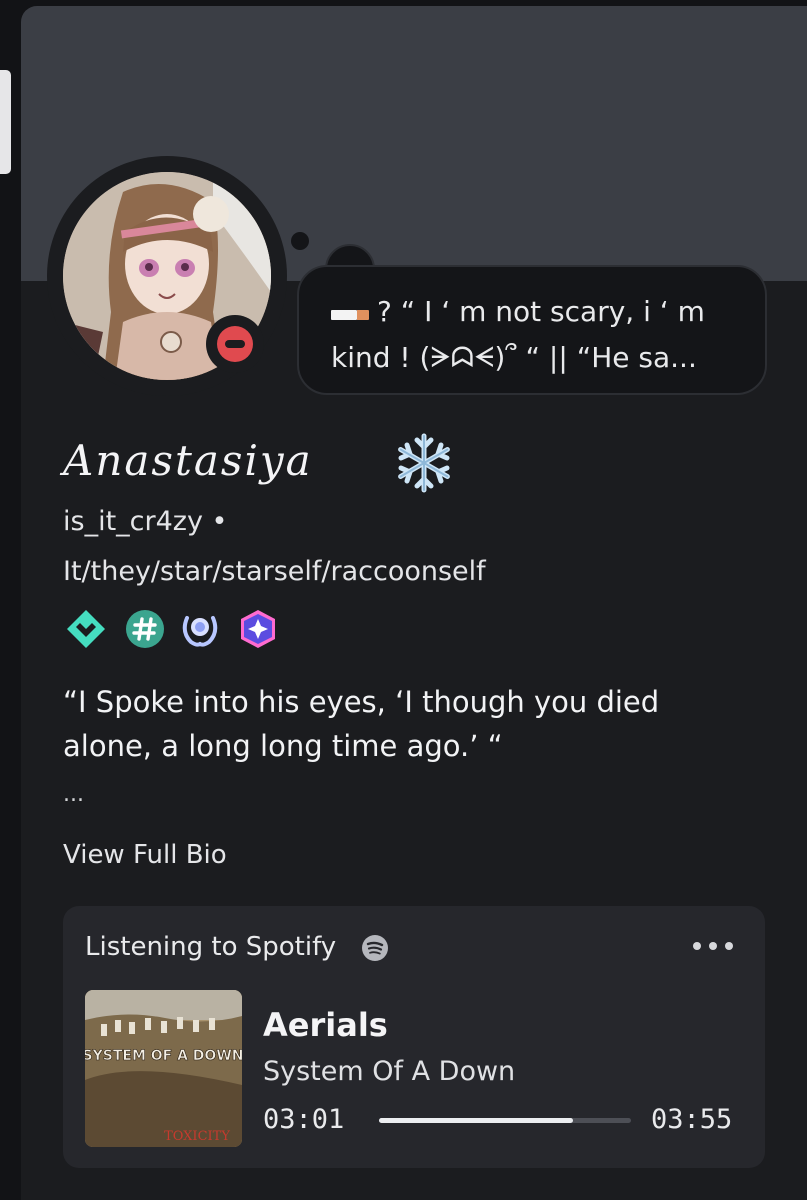 The width and height of the screenshot is (807, 1200). I want to click on status-line-1: ? “ I ‘ m not scary, i ‘ m, so click(533, 312).